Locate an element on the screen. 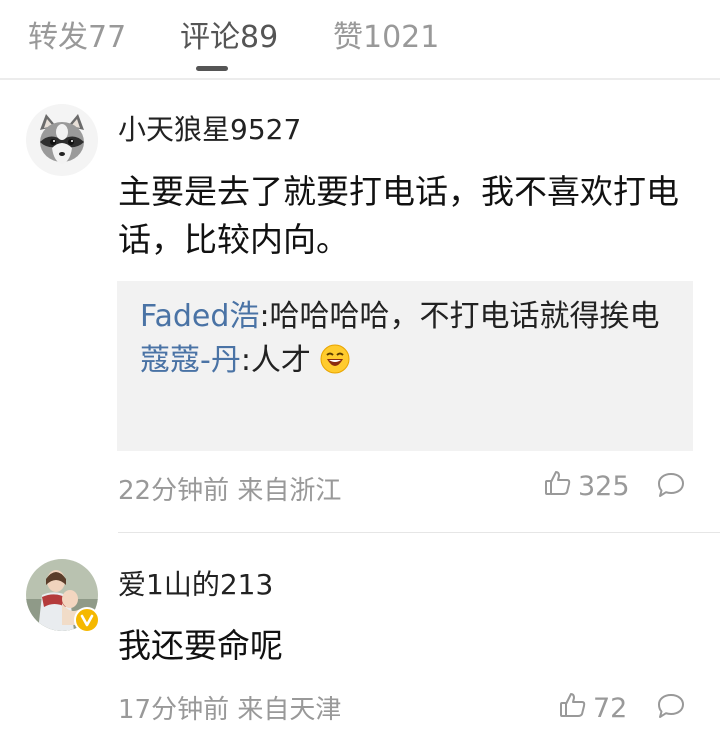 This screenshot has height=743, width=720. comment-username: 小天狼星9527 is located at coordinates (209, 128).